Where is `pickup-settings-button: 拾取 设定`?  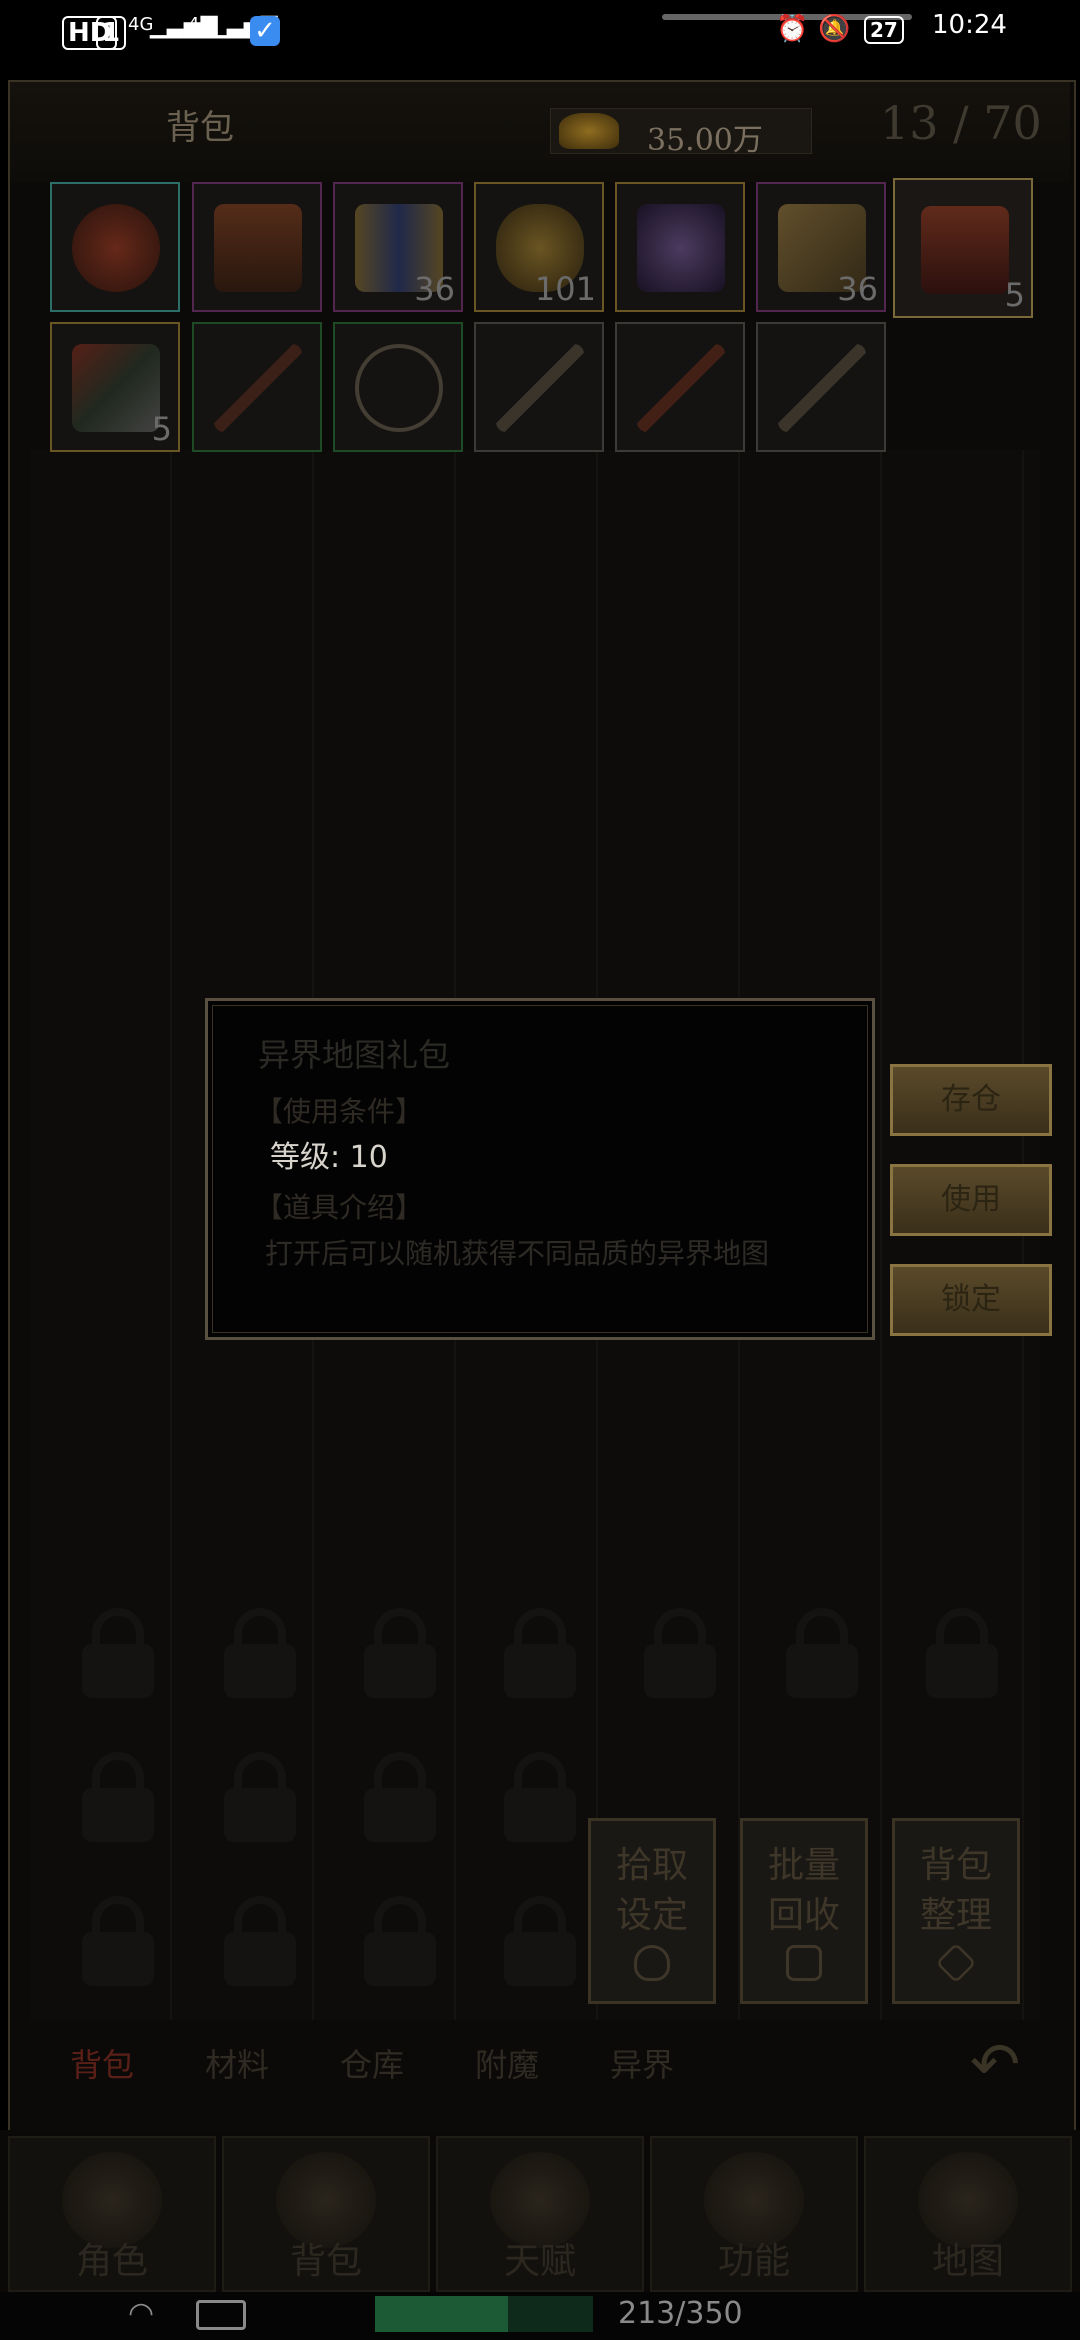 pickup-settings-button: 拾取 设定 is located at coordinates (652, 1911).